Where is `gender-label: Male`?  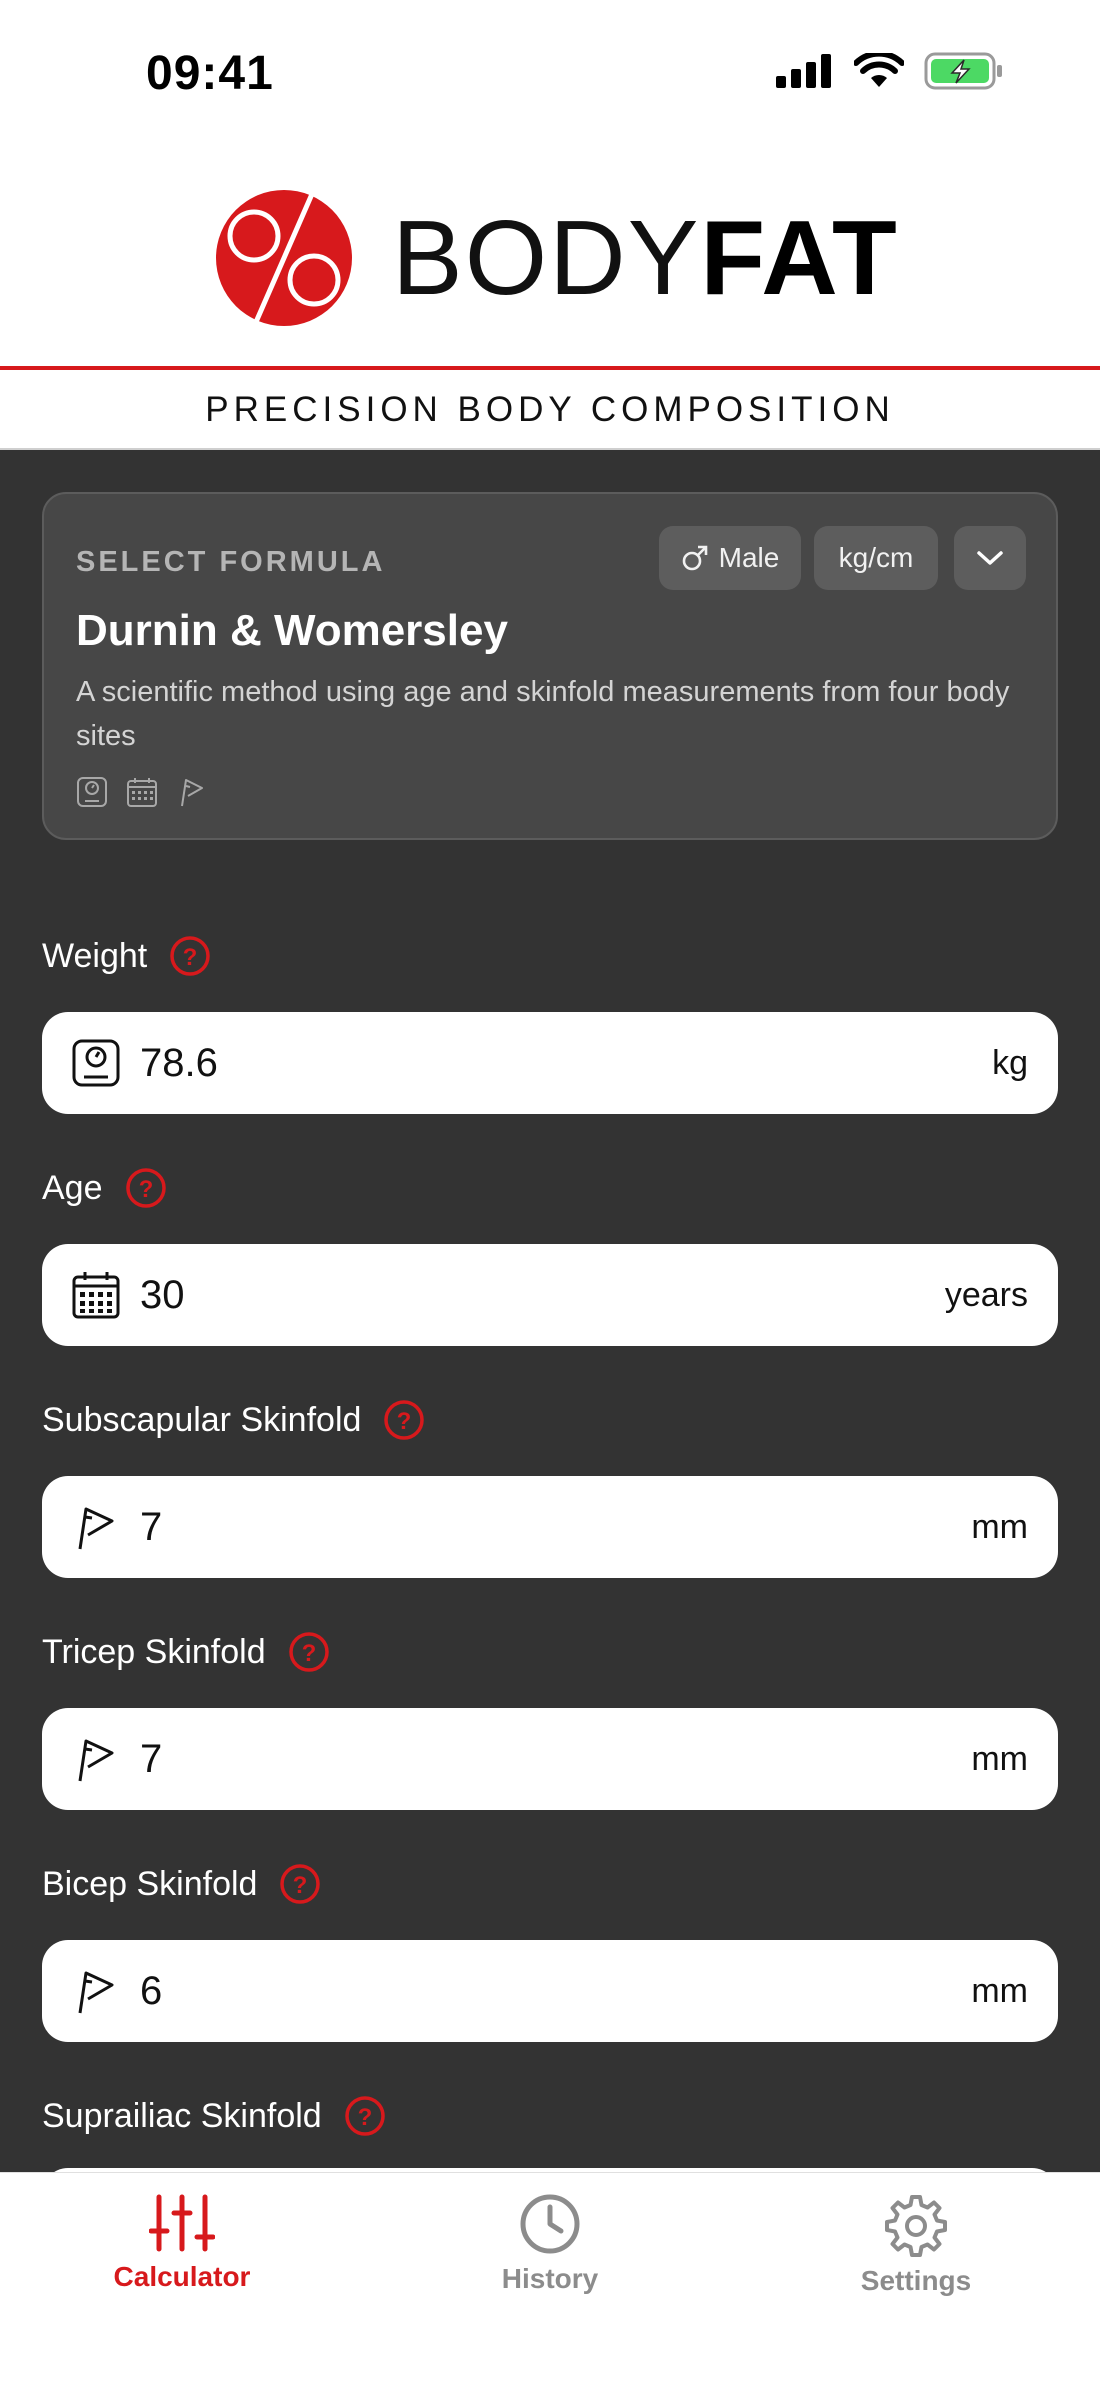
gender-label: Male is located at coordinates (749, 557).